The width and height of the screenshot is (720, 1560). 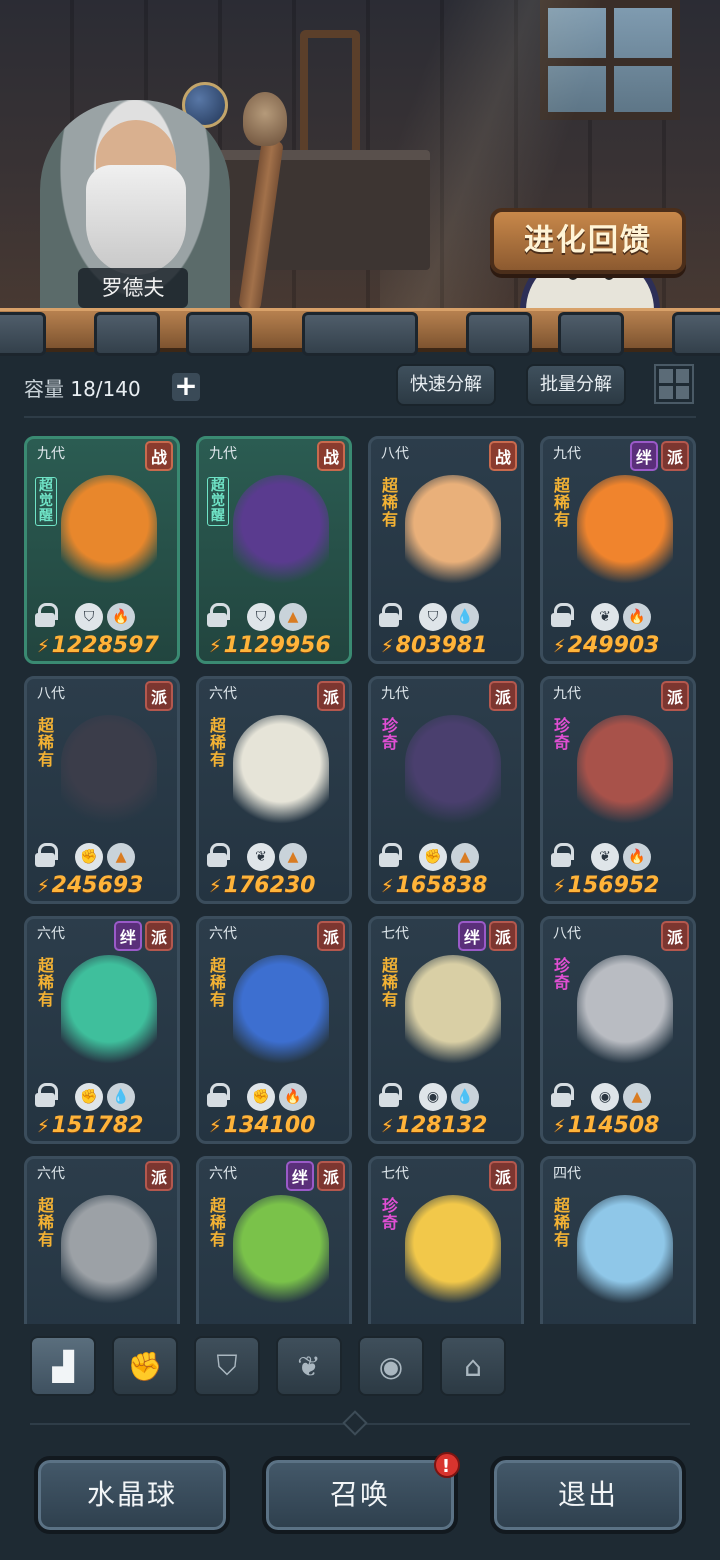 I want to click on quick-decompose-button: 快速分解, so click(x=446, y=385).